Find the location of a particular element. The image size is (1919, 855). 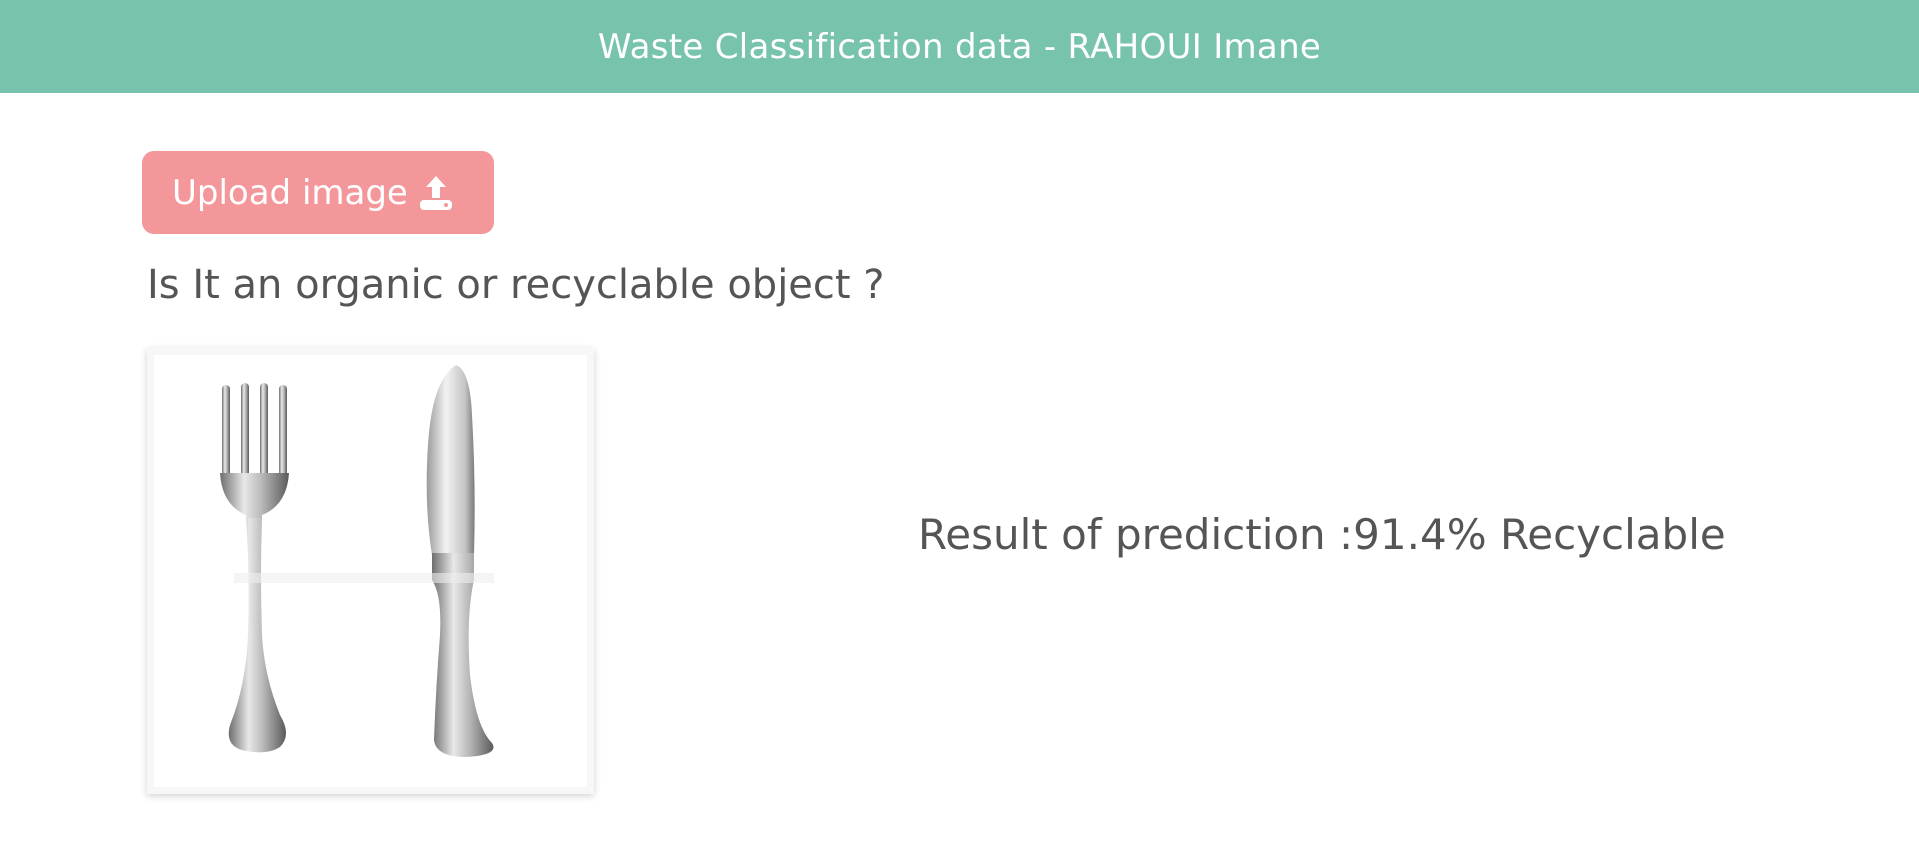

upload-button-label: Upload image is located at coordinates (290, 192).